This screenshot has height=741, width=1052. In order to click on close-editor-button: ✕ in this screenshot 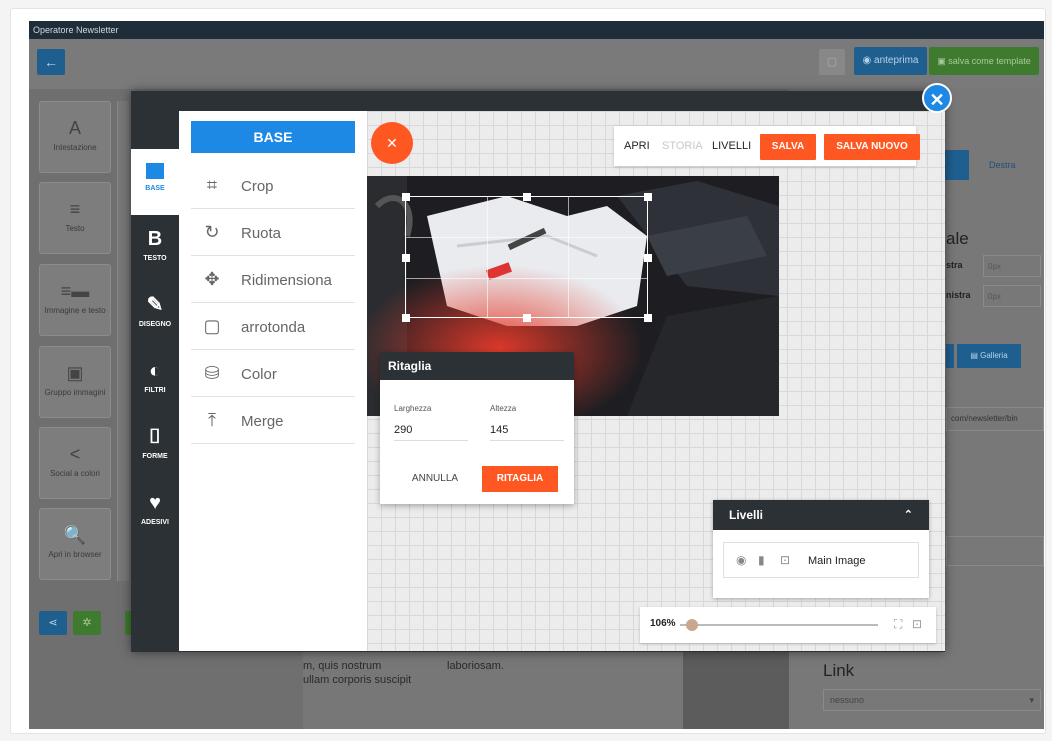, I will do `click(937, 98)`.